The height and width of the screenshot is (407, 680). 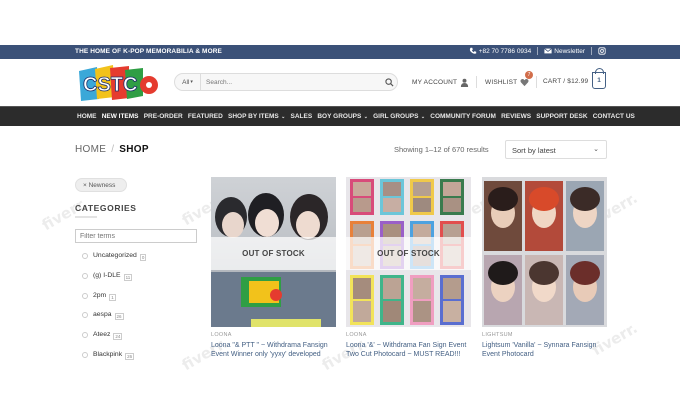 I want to click on search-category-select: All ▾, so click(x=188, y=82).